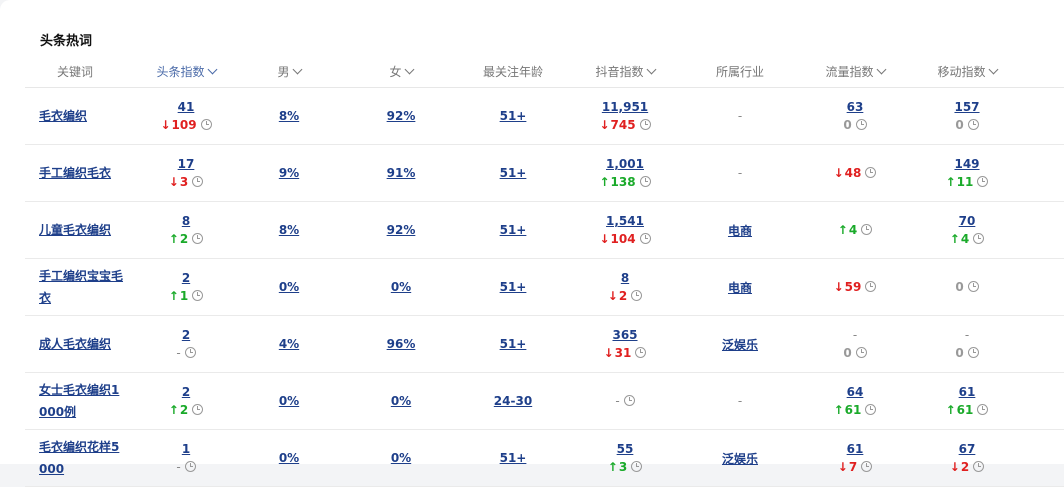 Image resolution: width=1064 pixels, height=487 pixels. What do you see at coordinates (513, 401) in the screenshot?
I see `age-link: 24-30` at bounding box center [513, 401].